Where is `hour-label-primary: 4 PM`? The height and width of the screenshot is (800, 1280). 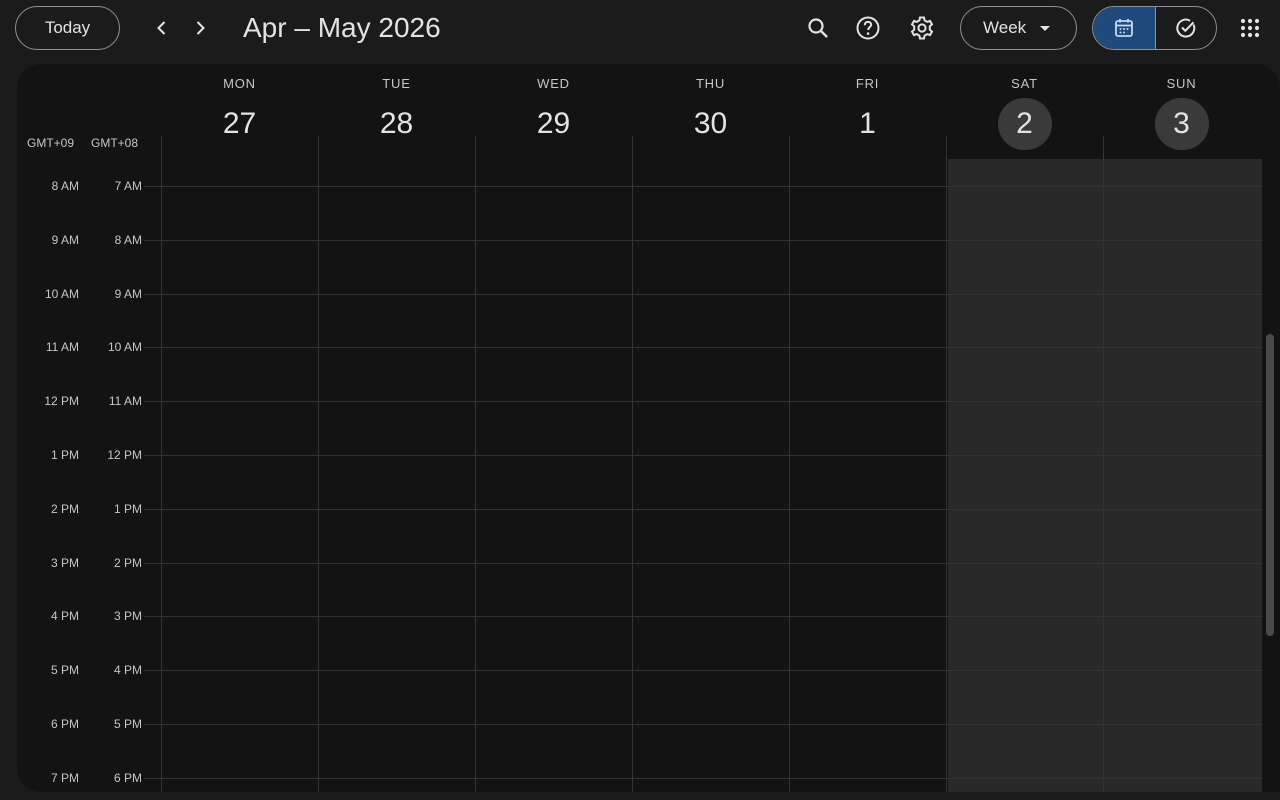 hour-label-primary: 4 PM is located at coordinates (64, 616).